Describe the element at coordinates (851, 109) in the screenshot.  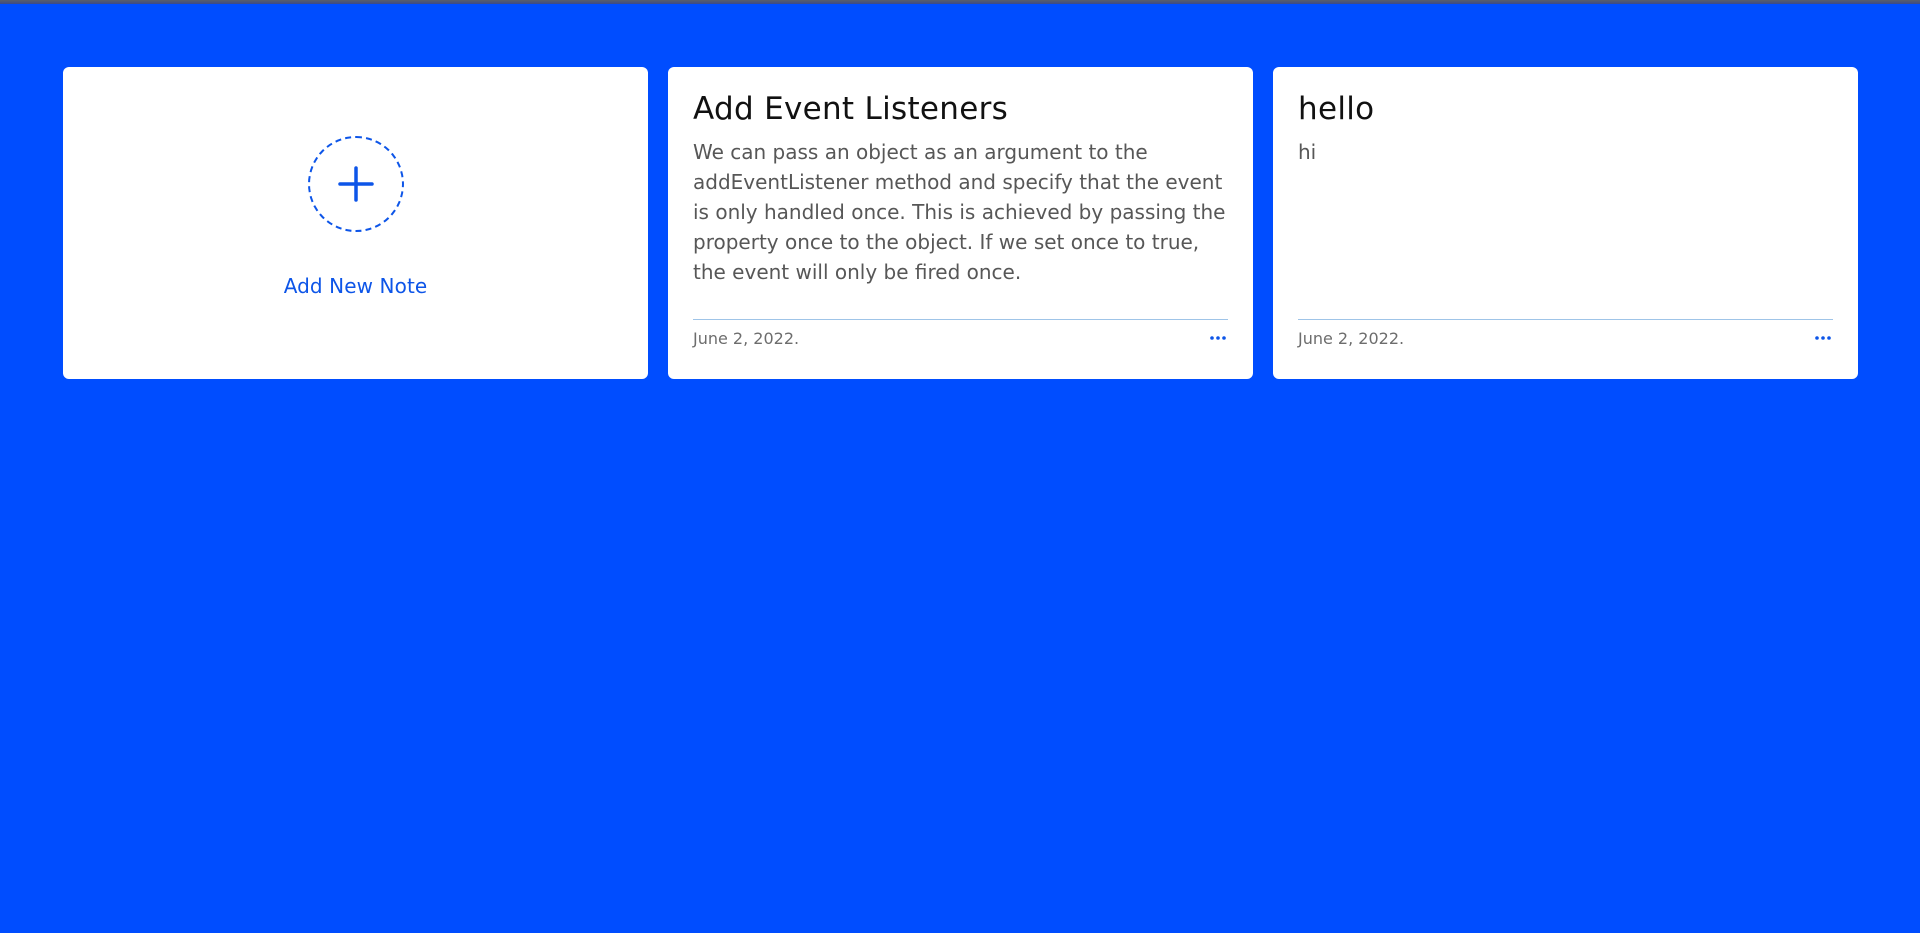
I see `note-title: Add Event Listeners` at that location.